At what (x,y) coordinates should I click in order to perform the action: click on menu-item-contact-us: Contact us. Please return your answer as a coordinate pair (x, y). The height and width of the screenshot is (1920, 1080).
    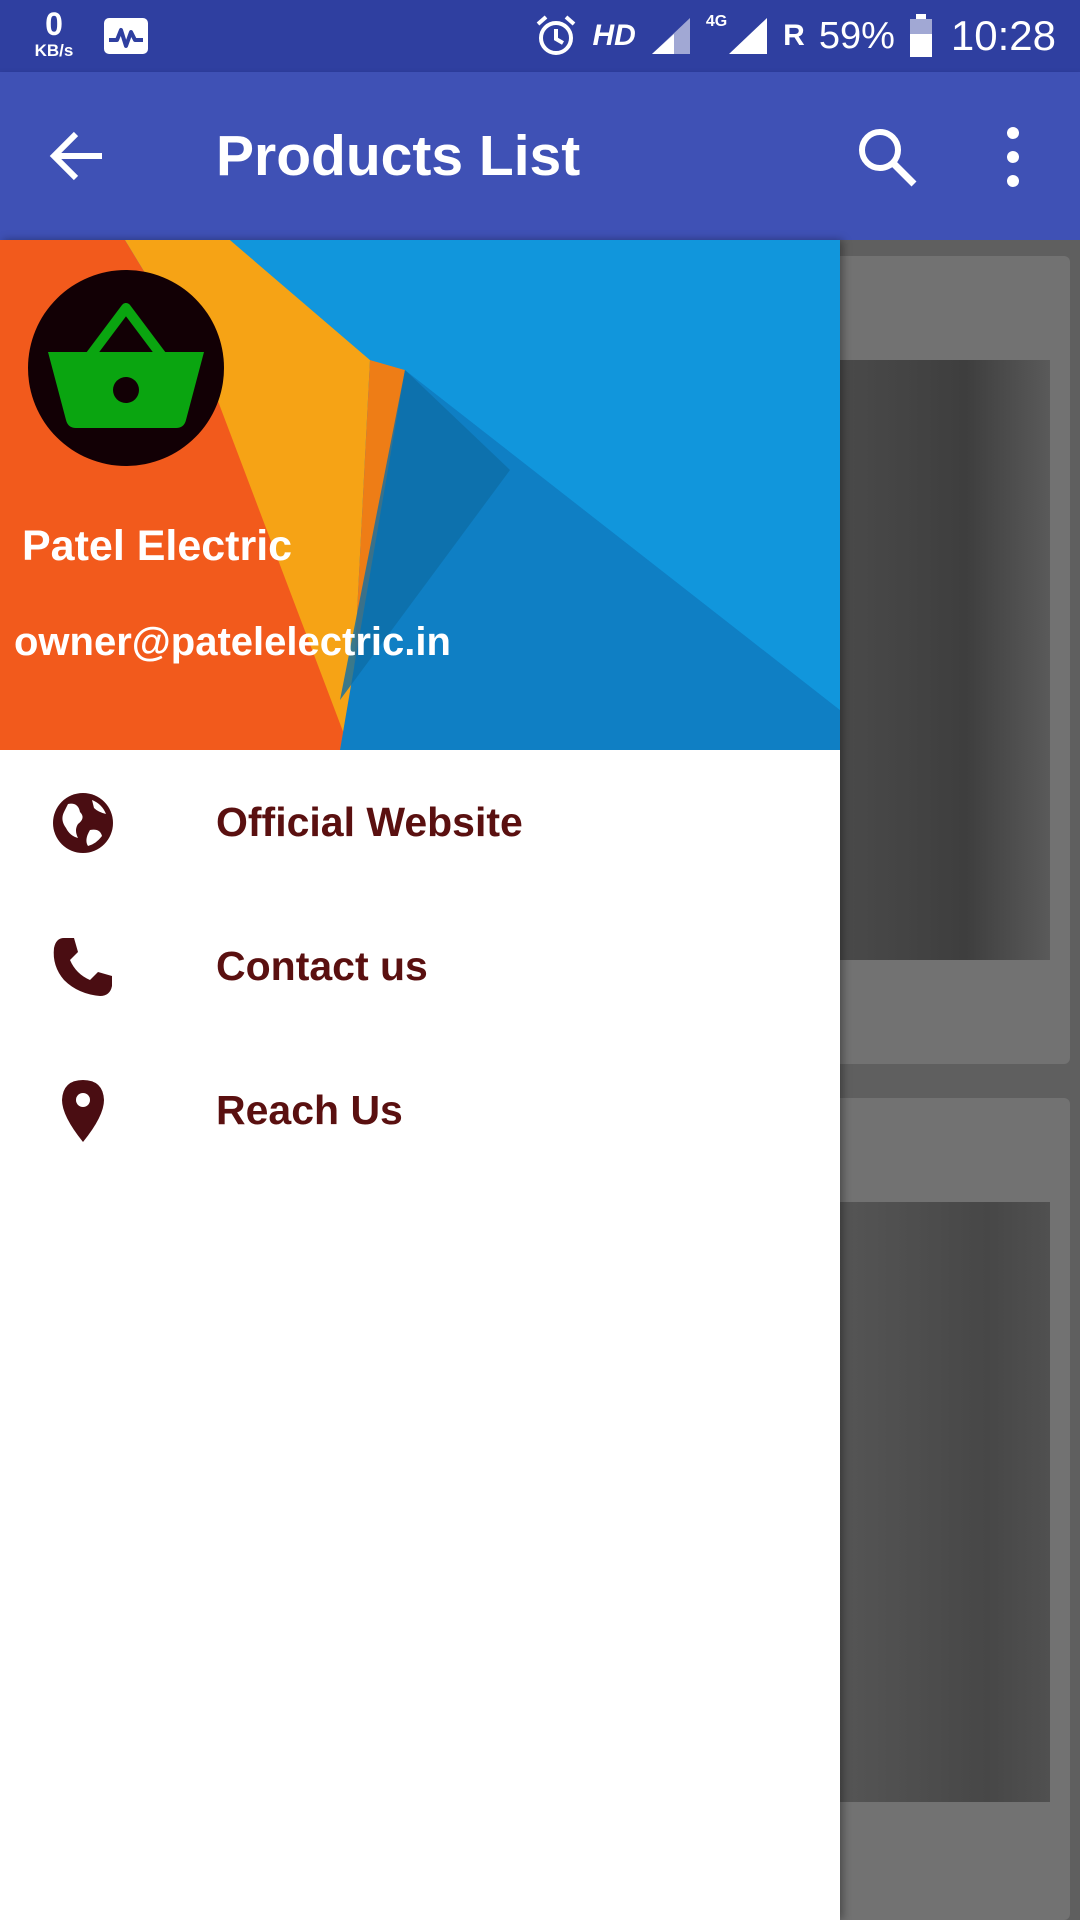
    Looking at the image, I should click on (420, 966).